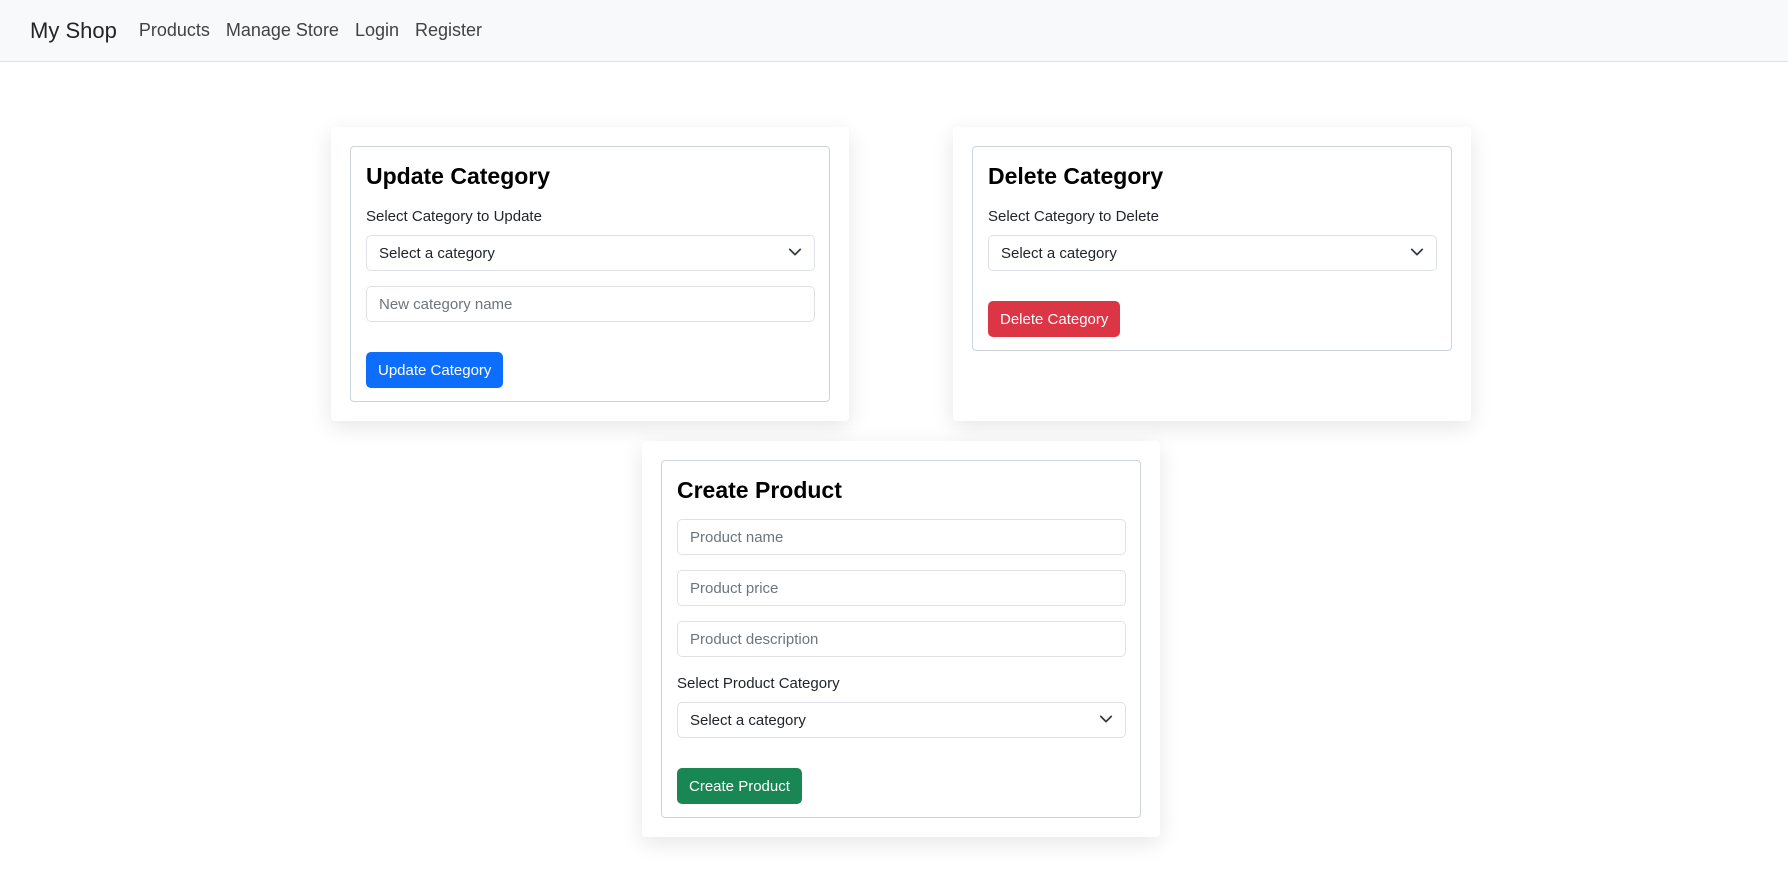 The width and height of the screenshot is (1788, 883). Describe the element at coordinates (590, 253) in the screenshot. I see `update-category-select: Select a category` at that location.